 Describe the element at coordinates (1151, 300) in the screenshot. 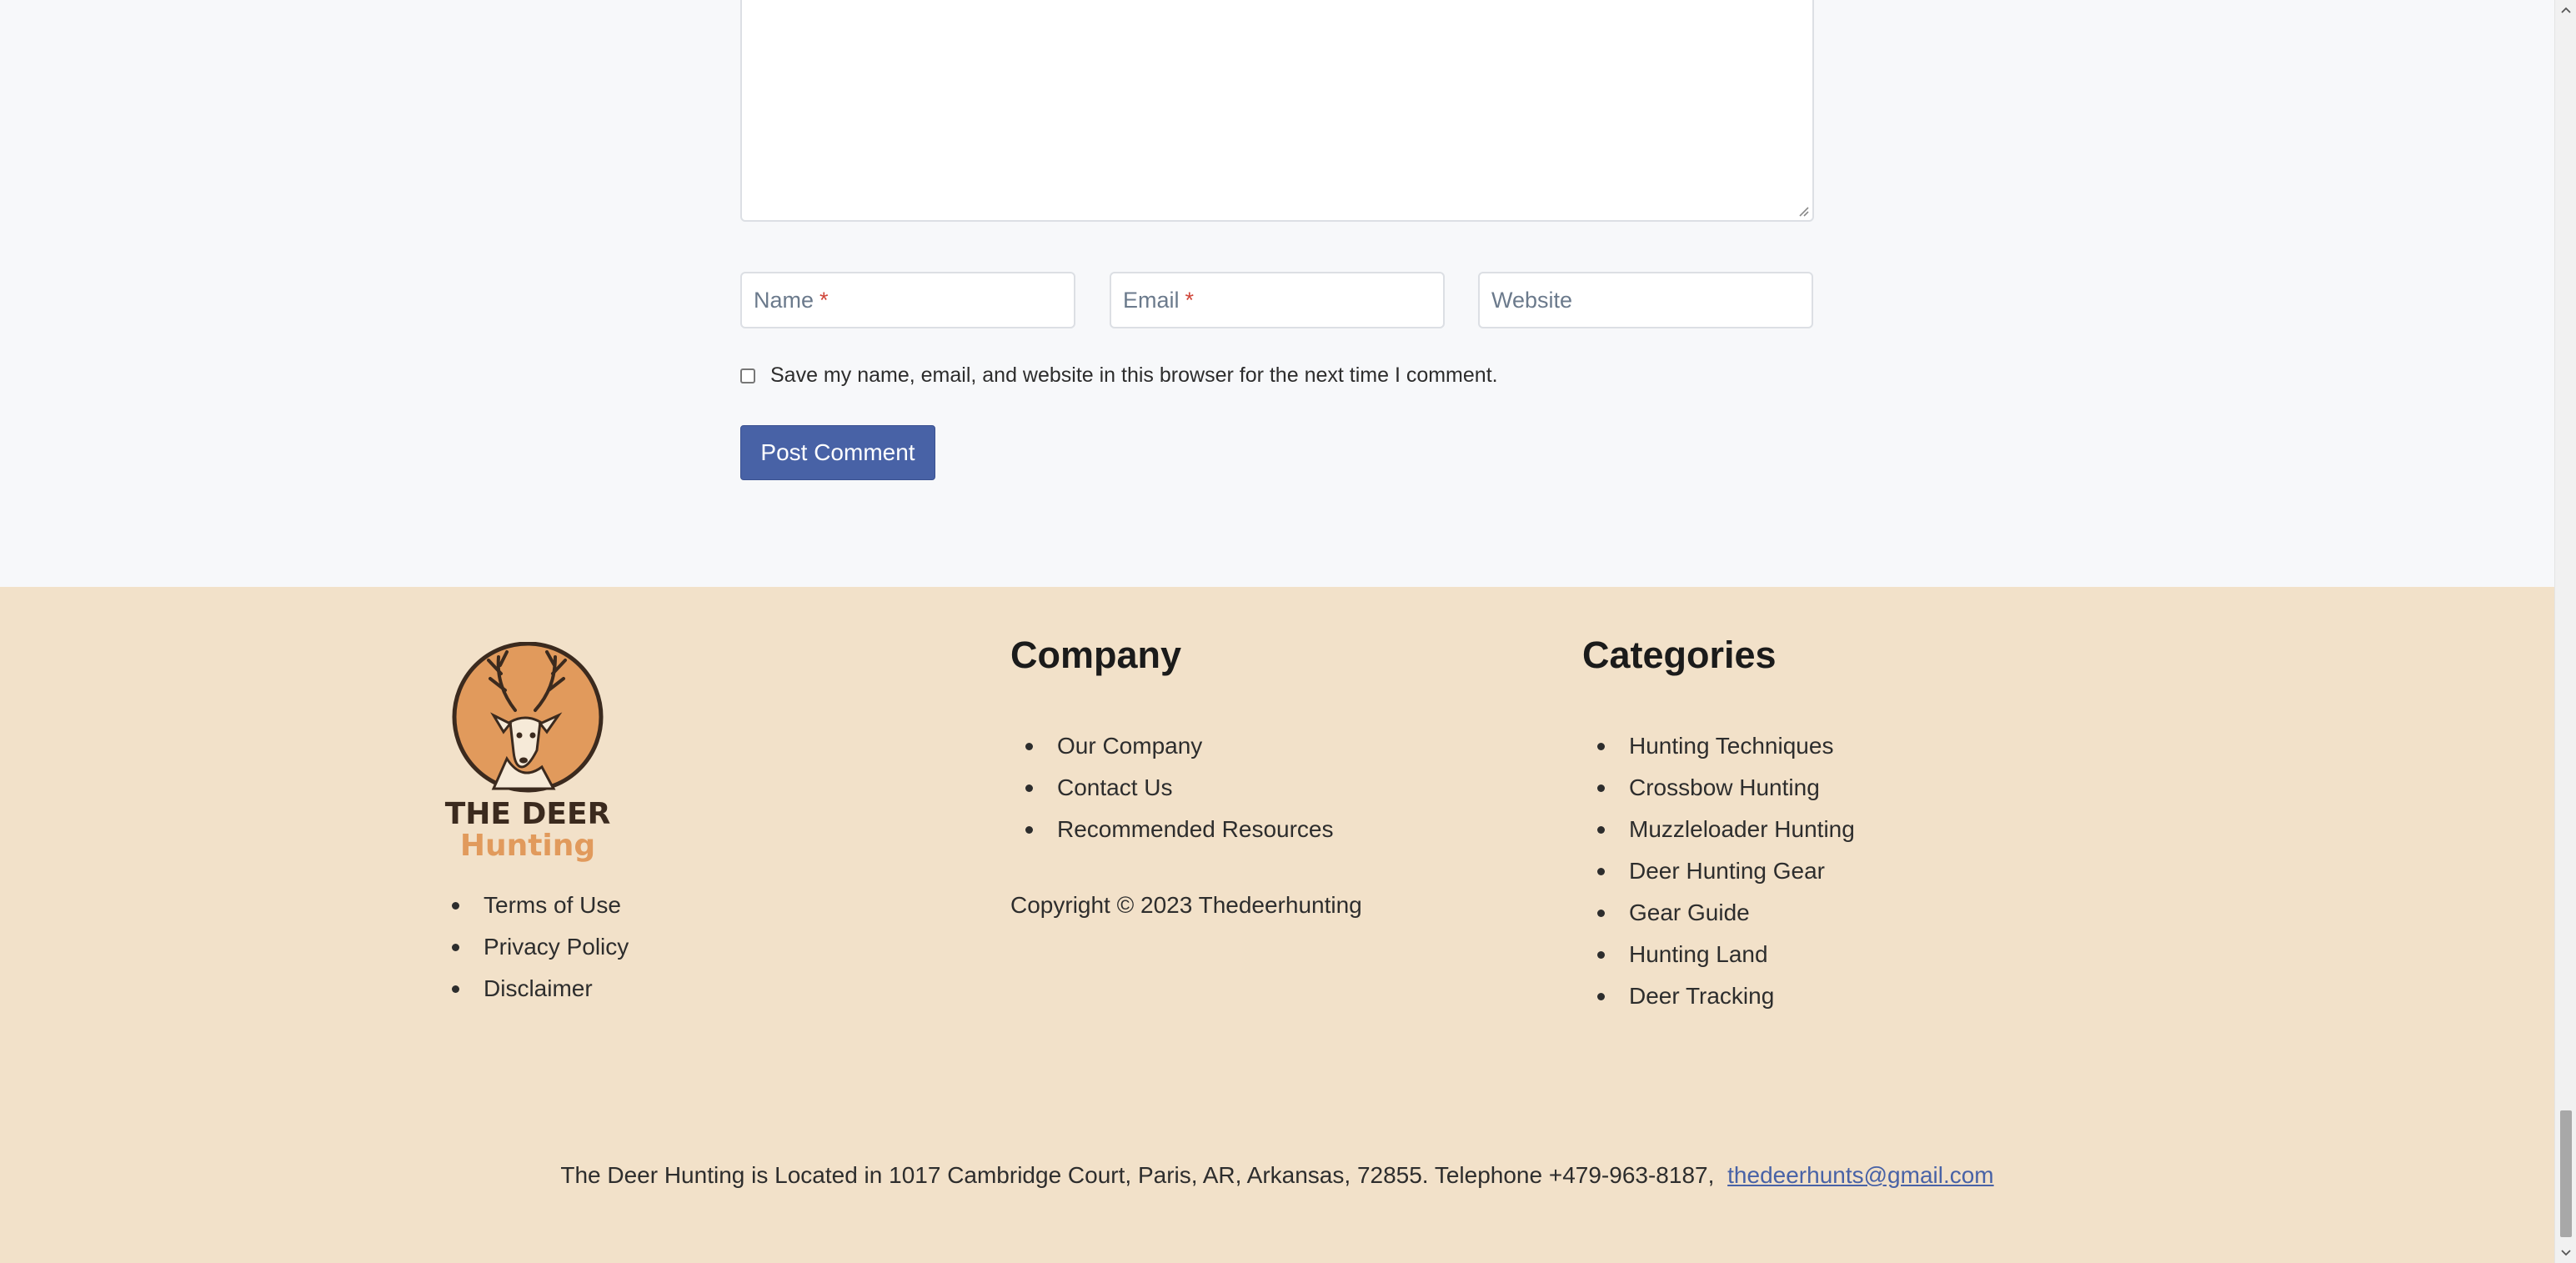

I see `email-placeholder: Email` at that location.